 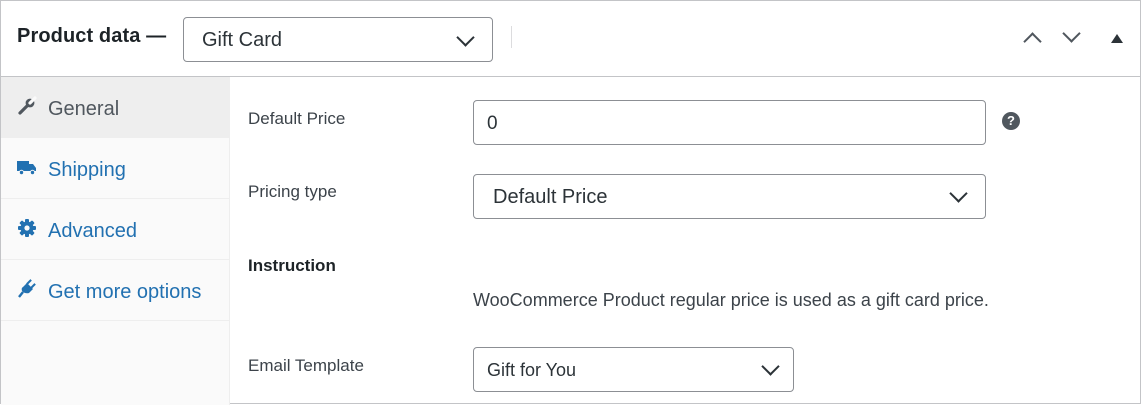 I want to click on pricing-type-label: Pricing type, so click(x=292, y=191).